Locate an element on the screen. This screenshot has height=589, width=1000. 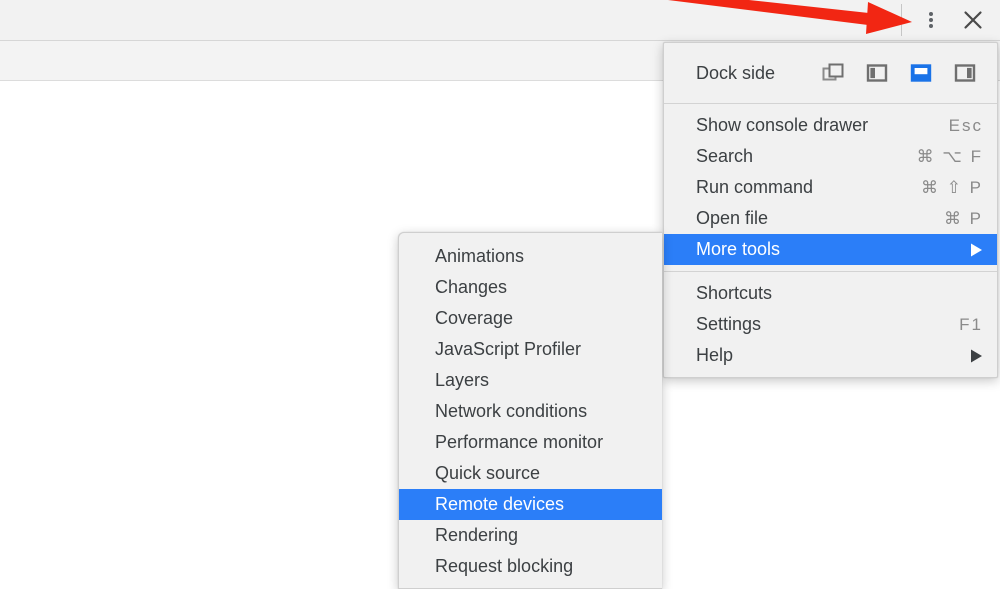
dock-side-label: Dock side is located at coordinates (736, 72).